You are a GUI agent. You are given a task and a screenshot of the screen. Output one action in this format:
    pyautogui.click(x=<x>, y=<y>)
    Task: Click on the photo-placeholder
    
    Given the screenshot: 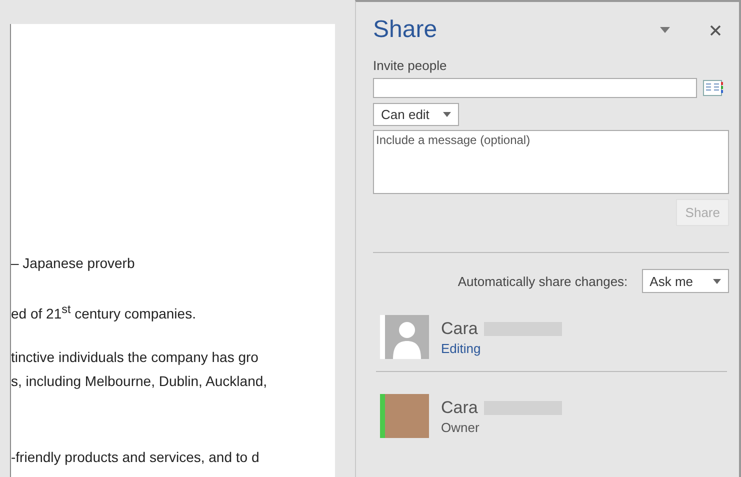 What is the action you would take?
    pyautogui.click(x=407, y=416)
    